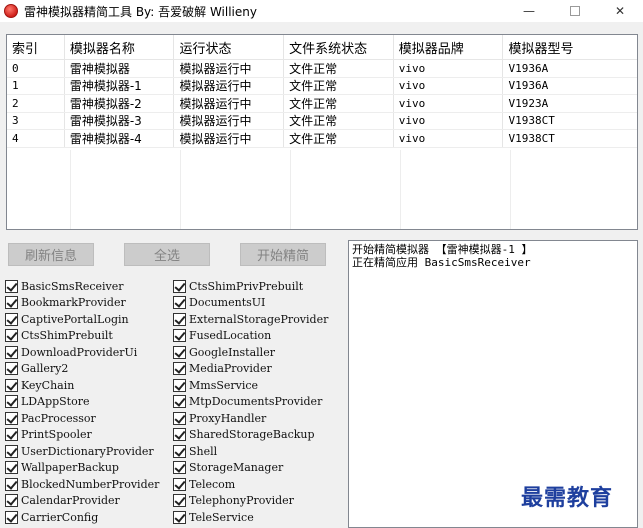 This screenshot has width=643, height=528. What do you see at coordinates (241, 500) in the screenshot?
I see `app-checkbox-label: TelephonyProvider` at bounding box center [241, 500].